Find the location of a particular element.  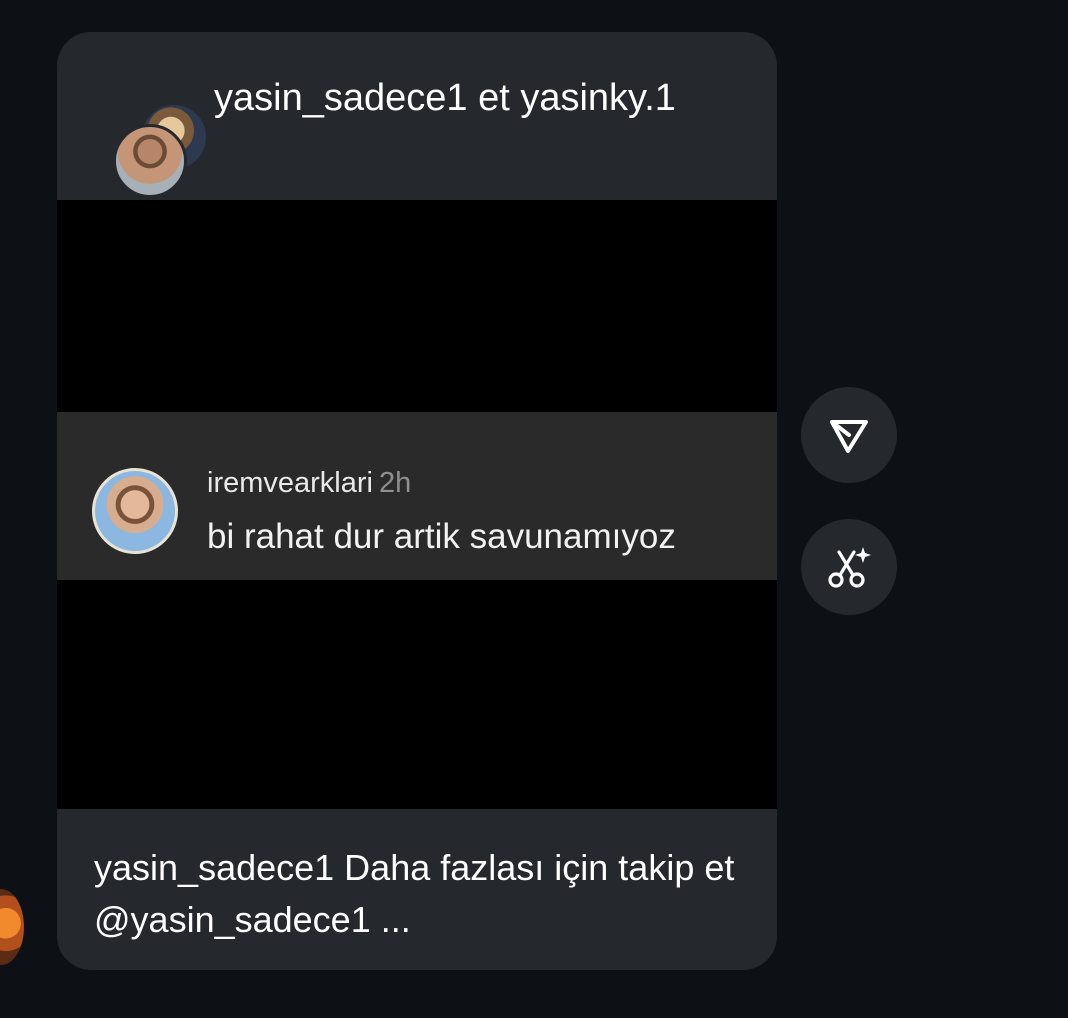

collab-avatars is located at coordinates (147, 132).